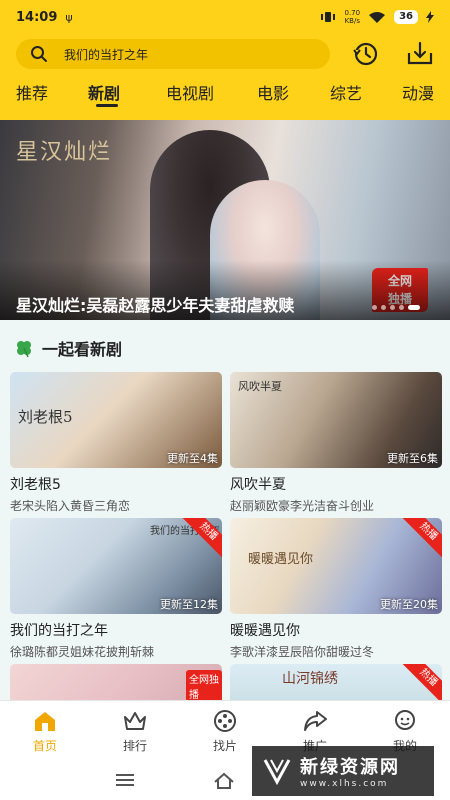  I want to click on drama-title: 我们的当打之年, so click(59, 631).